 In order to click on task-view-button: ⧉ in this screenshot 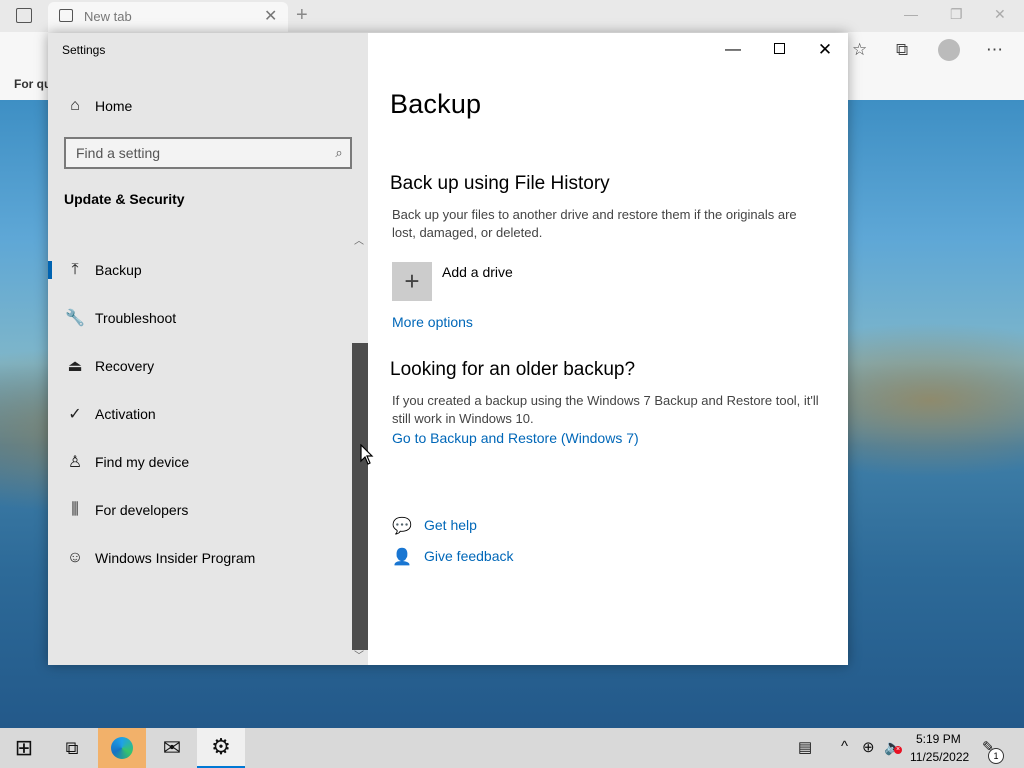, I will do `click(72, 748)`.